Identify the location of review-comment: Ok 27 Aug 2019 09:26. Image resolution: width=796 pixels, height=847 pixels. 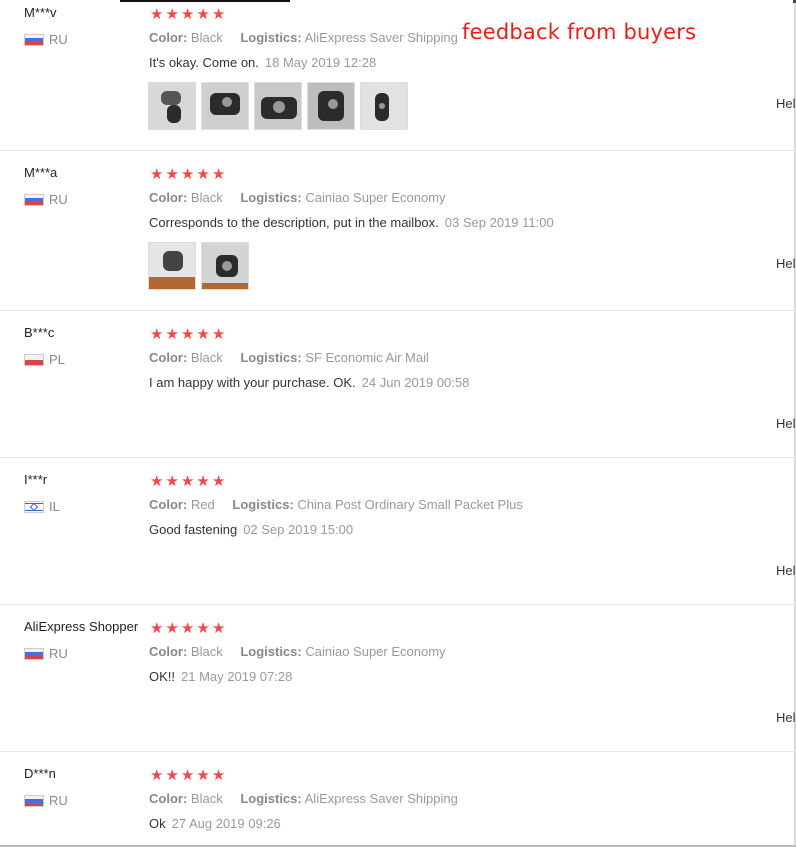
(215, 823).